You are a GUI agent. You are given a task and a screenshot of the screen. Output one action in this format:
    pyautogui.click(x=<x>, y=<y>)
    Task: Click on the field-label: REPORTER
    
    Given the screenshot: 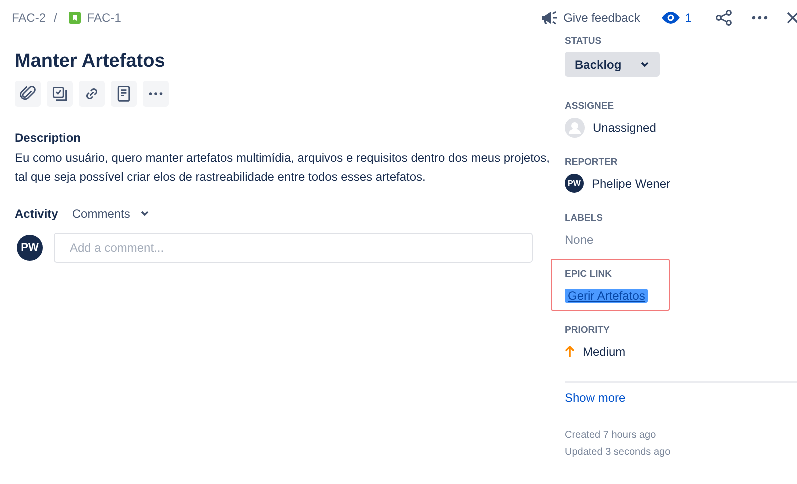 What is the action you would take?
    pyautogui.click(x=592, y=163)
    